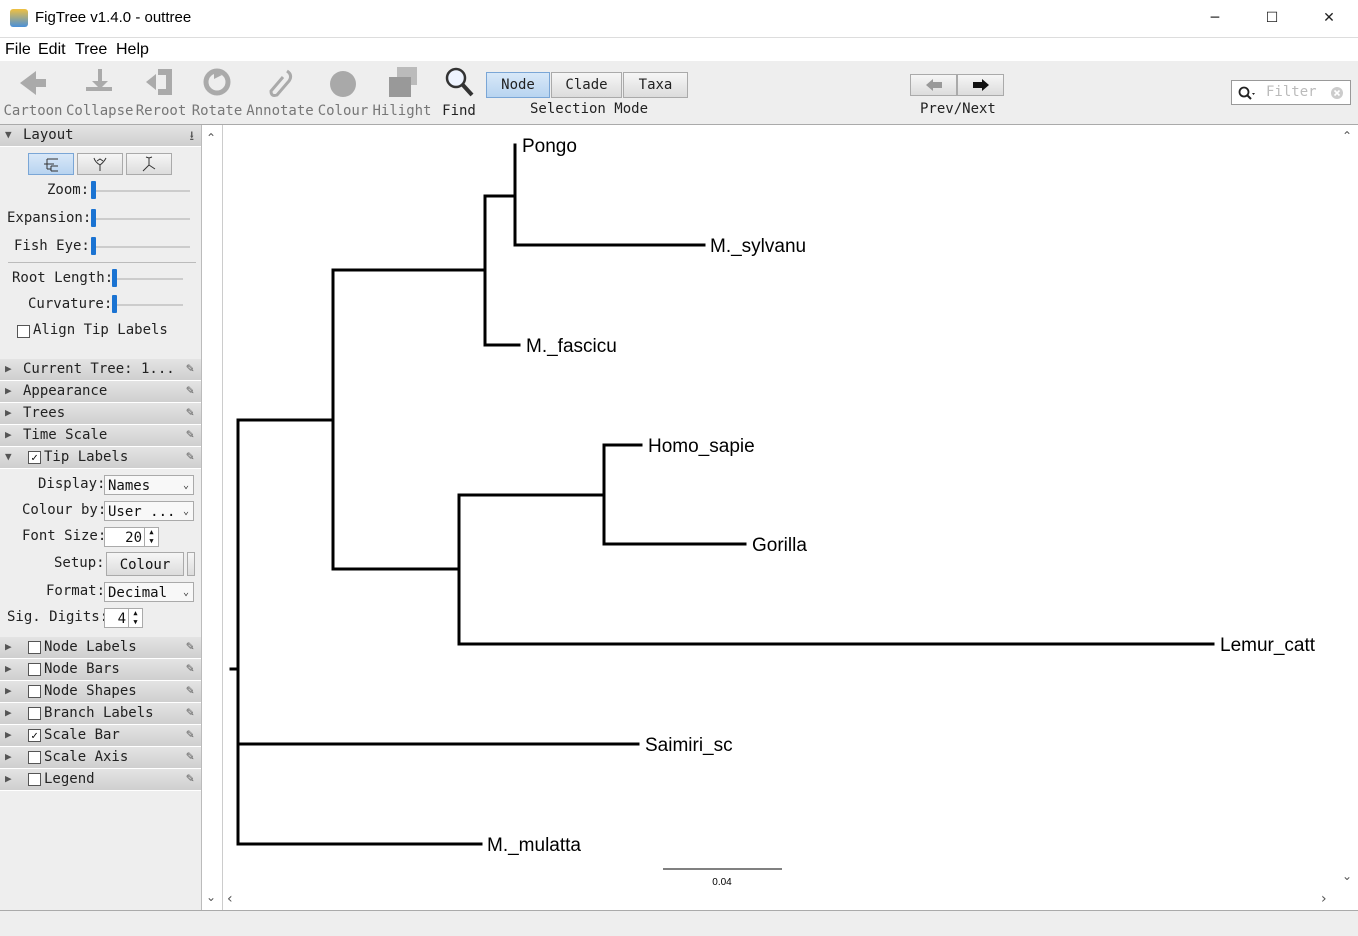 The width and height of the screenshot is (1358, 936). What do you see at coordinates (100, 414) in the screenshot?
I see `section-trees-header: ▶ Trees ✎` at bounding box center [100, 414].